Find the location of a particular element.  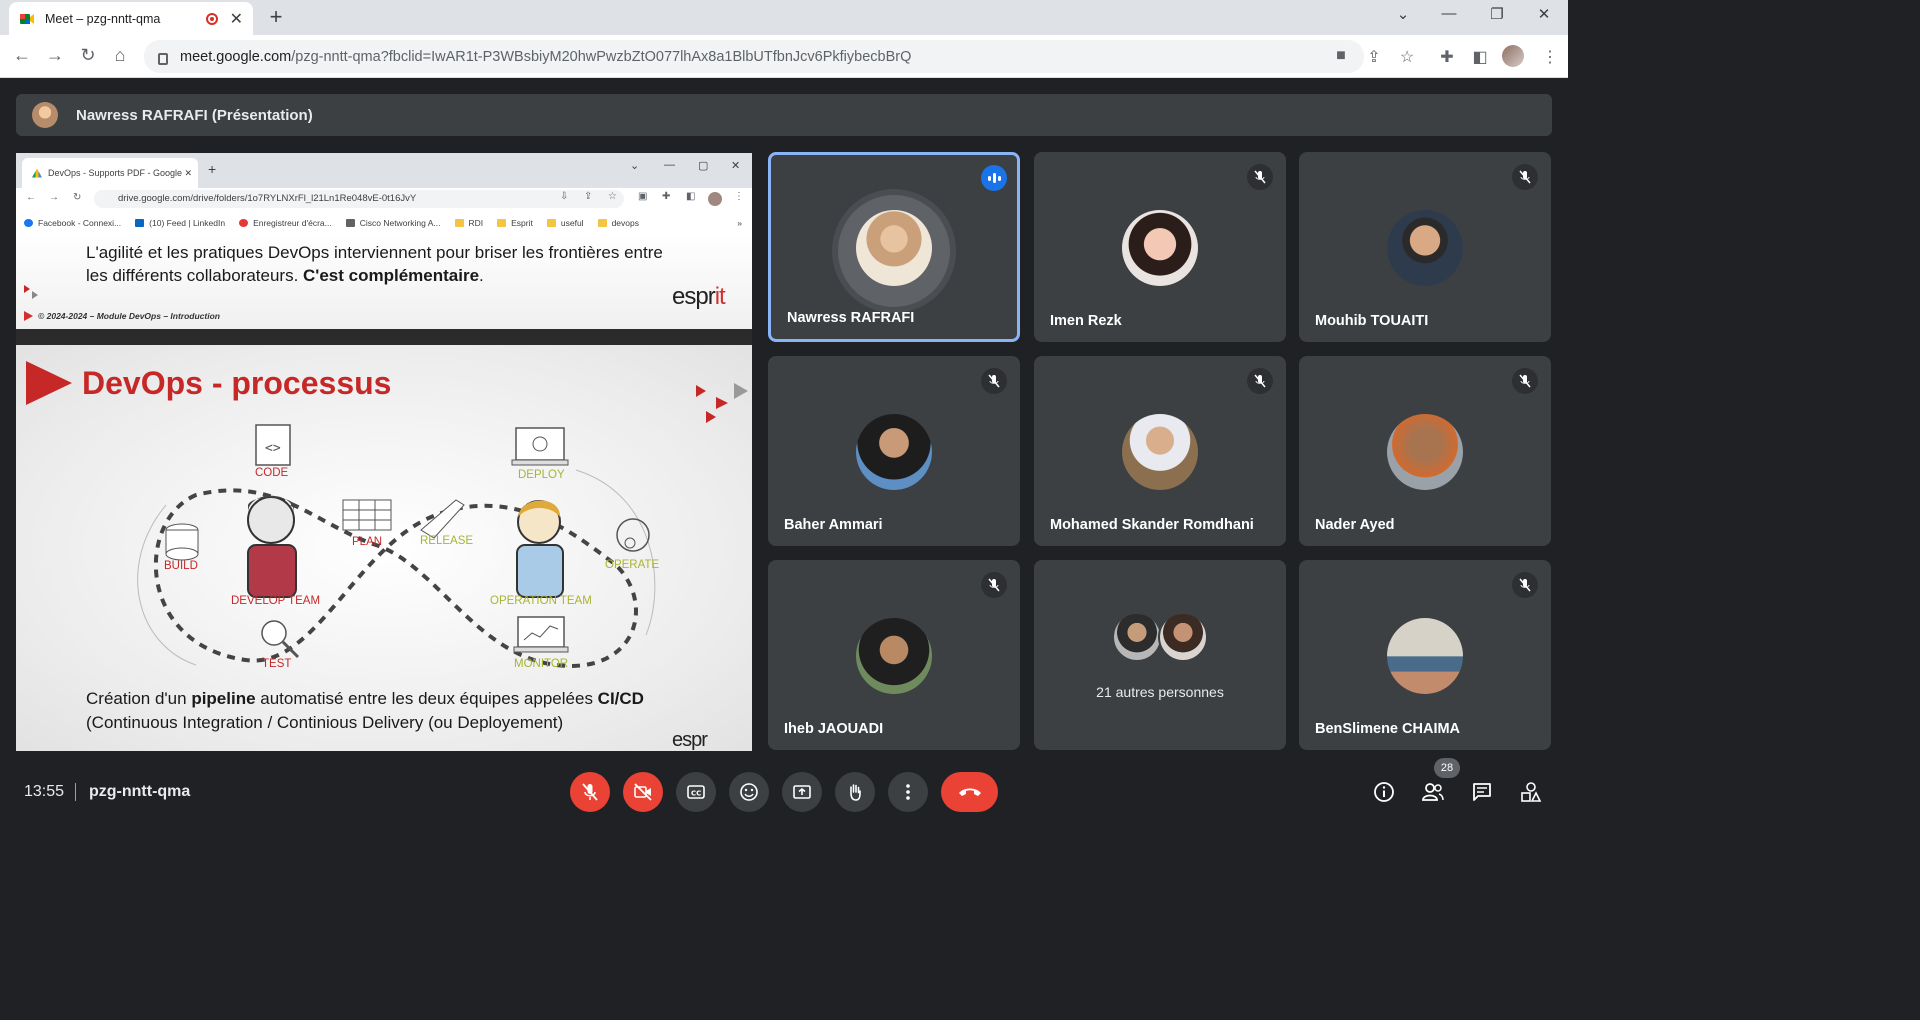

others-tile: 21 autres personnes is located at coordinates (1160, 655).